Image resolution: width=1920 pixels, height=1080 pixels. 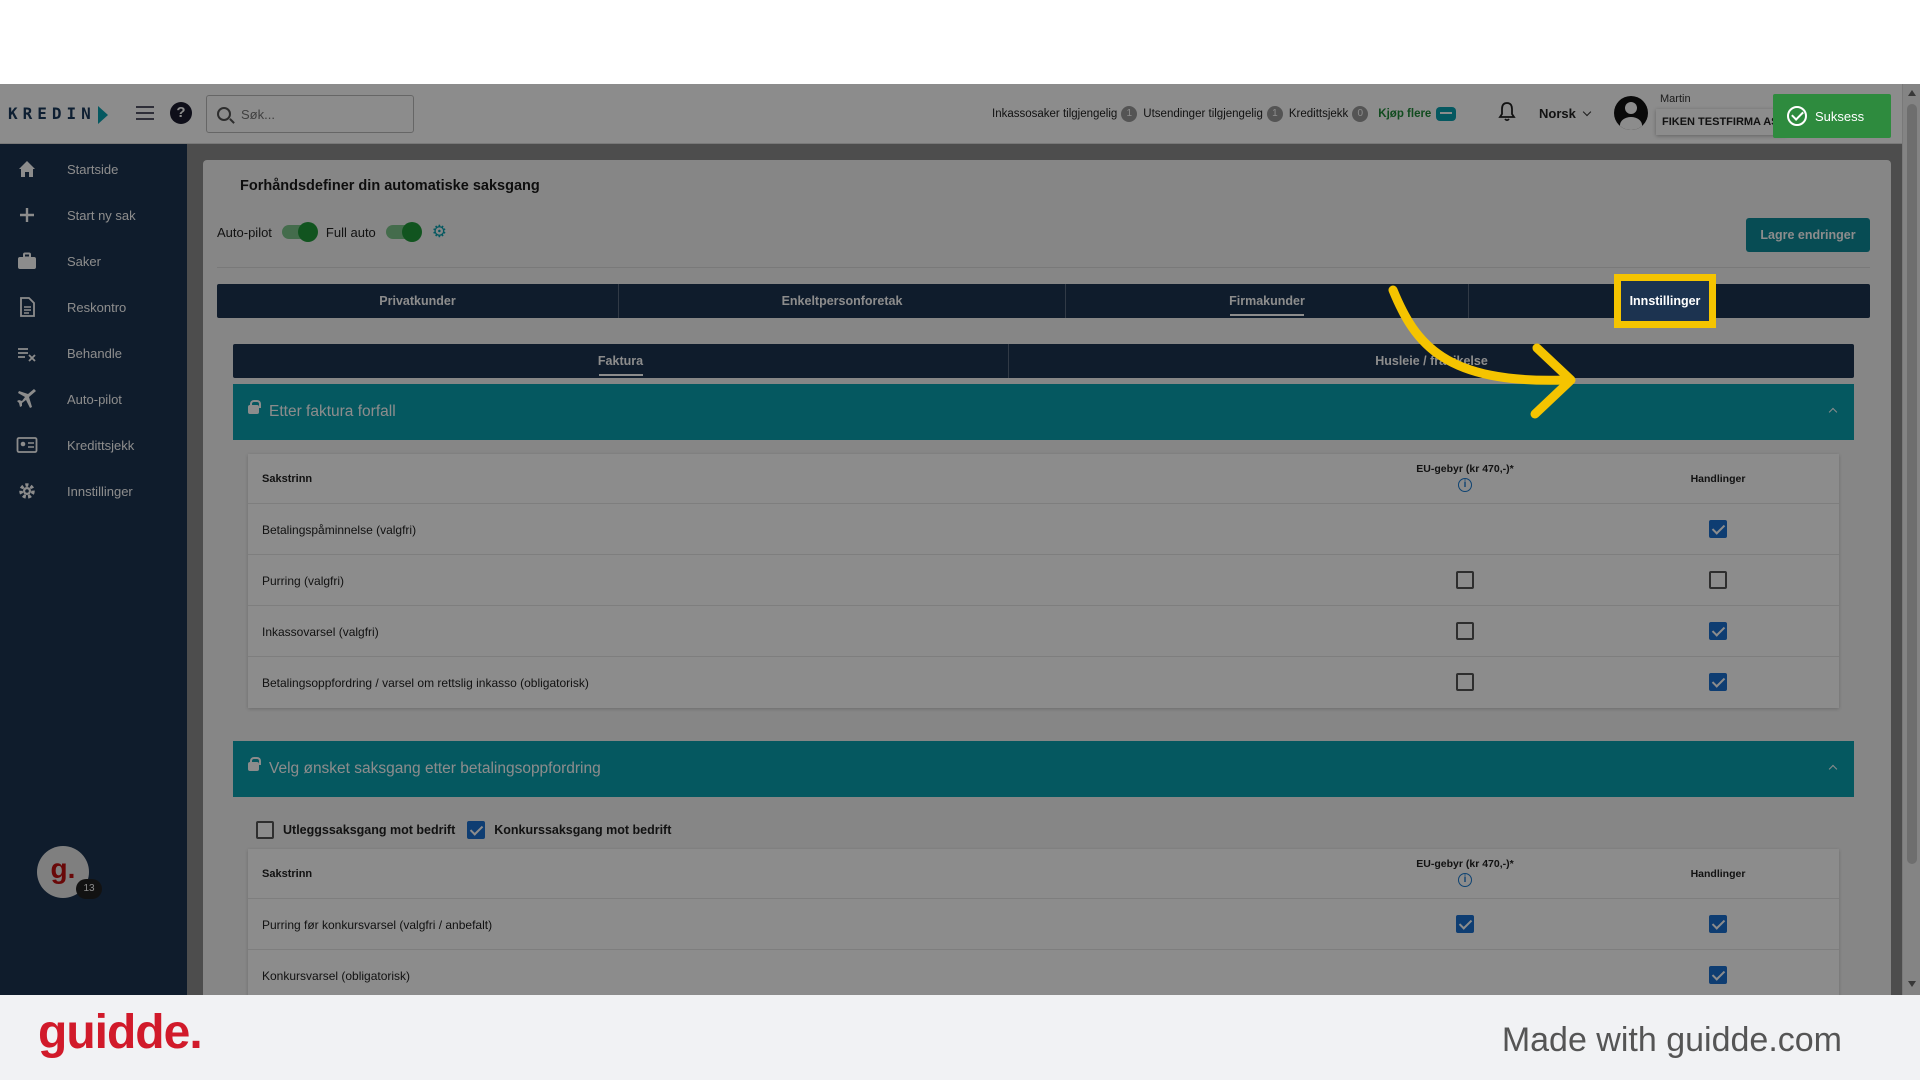 I want to click on kredin-logo: KREDIN, so click(x=58, y=114).